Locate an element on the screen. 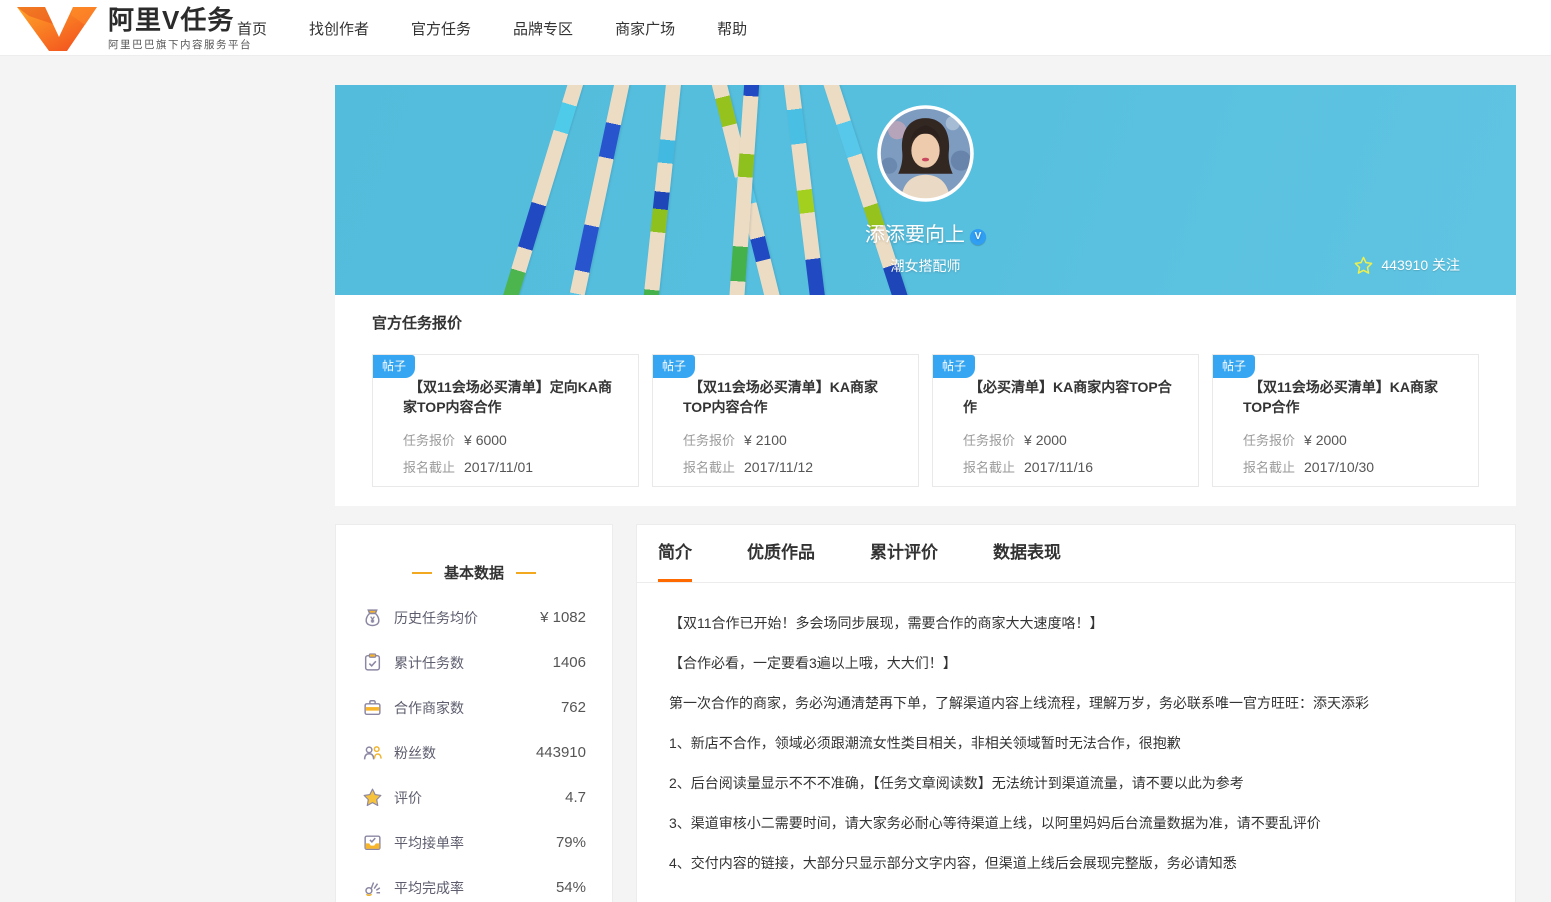 The image size is (1551, 902). fans-icon is located at coordinates (372, 753).